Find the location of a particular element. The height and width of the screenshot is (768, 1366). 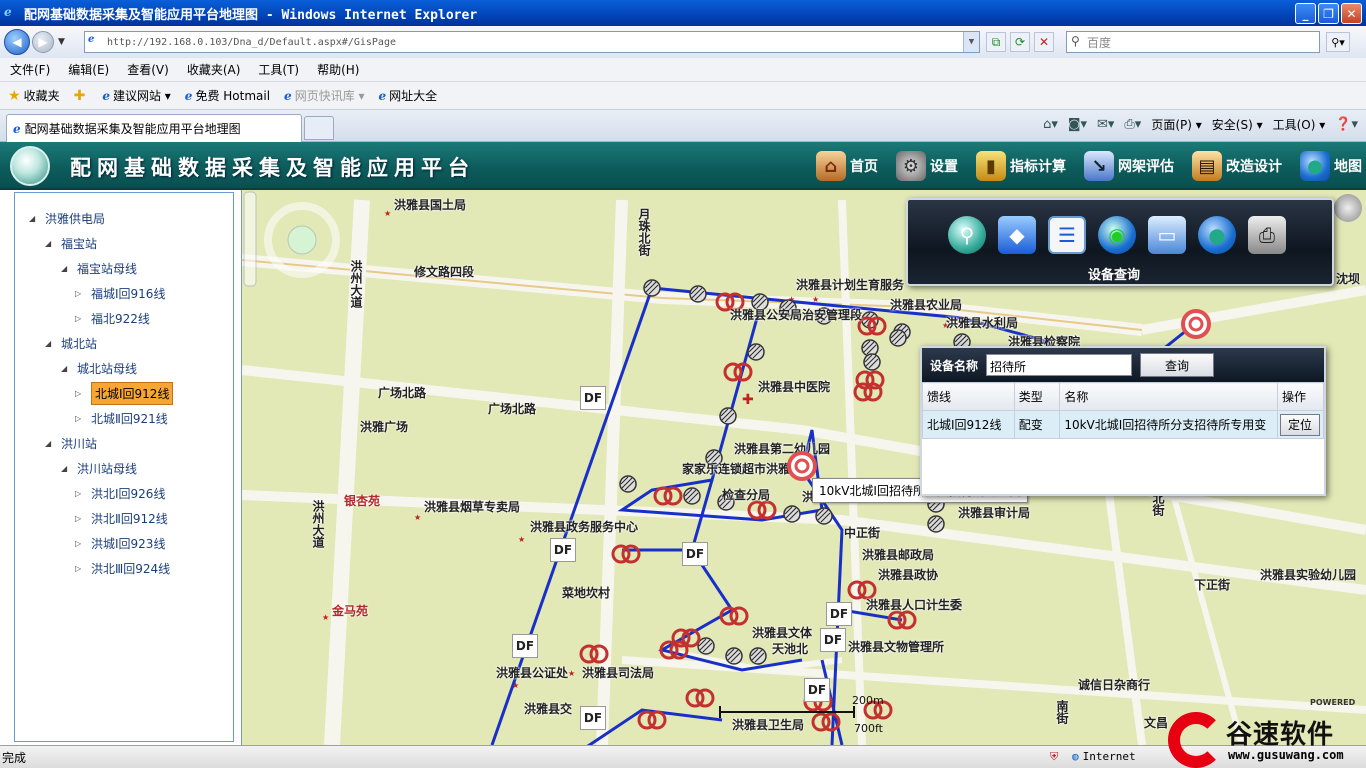

nav-grid-eval: ↘ 网架评估 is located at coordinates (1129, 166).